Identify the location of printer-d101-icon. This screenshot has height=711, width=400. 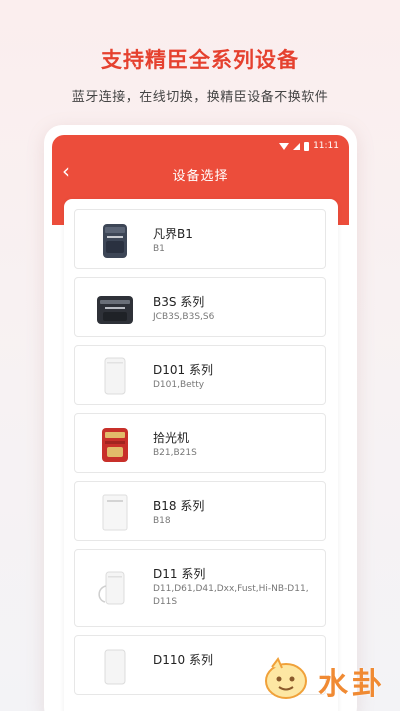
(115, 376).